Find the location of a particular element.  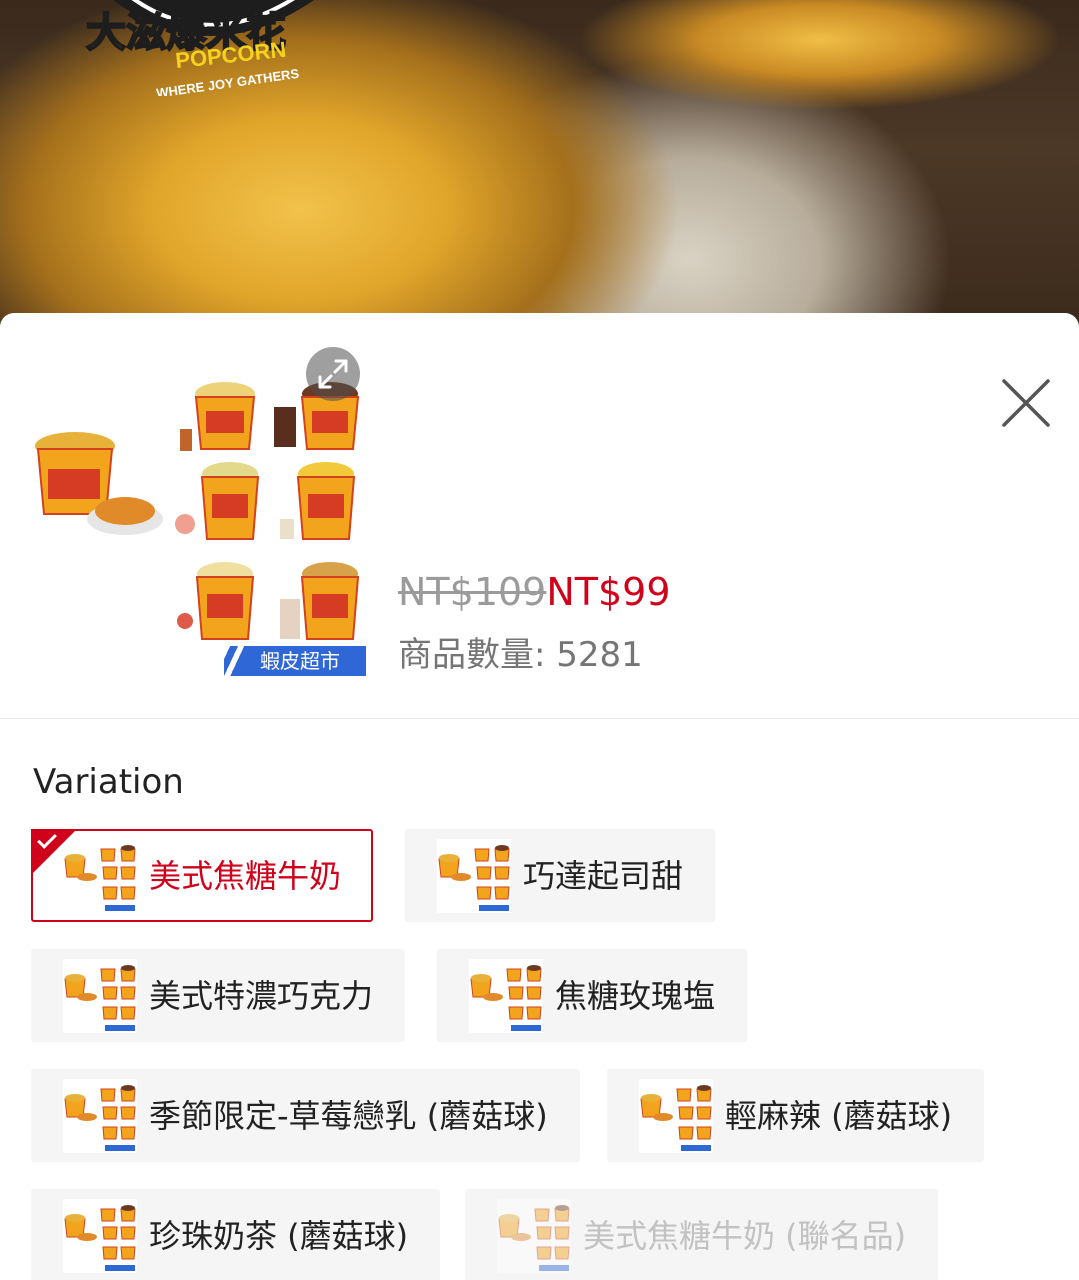

divider is located at coordinates (539, 718).